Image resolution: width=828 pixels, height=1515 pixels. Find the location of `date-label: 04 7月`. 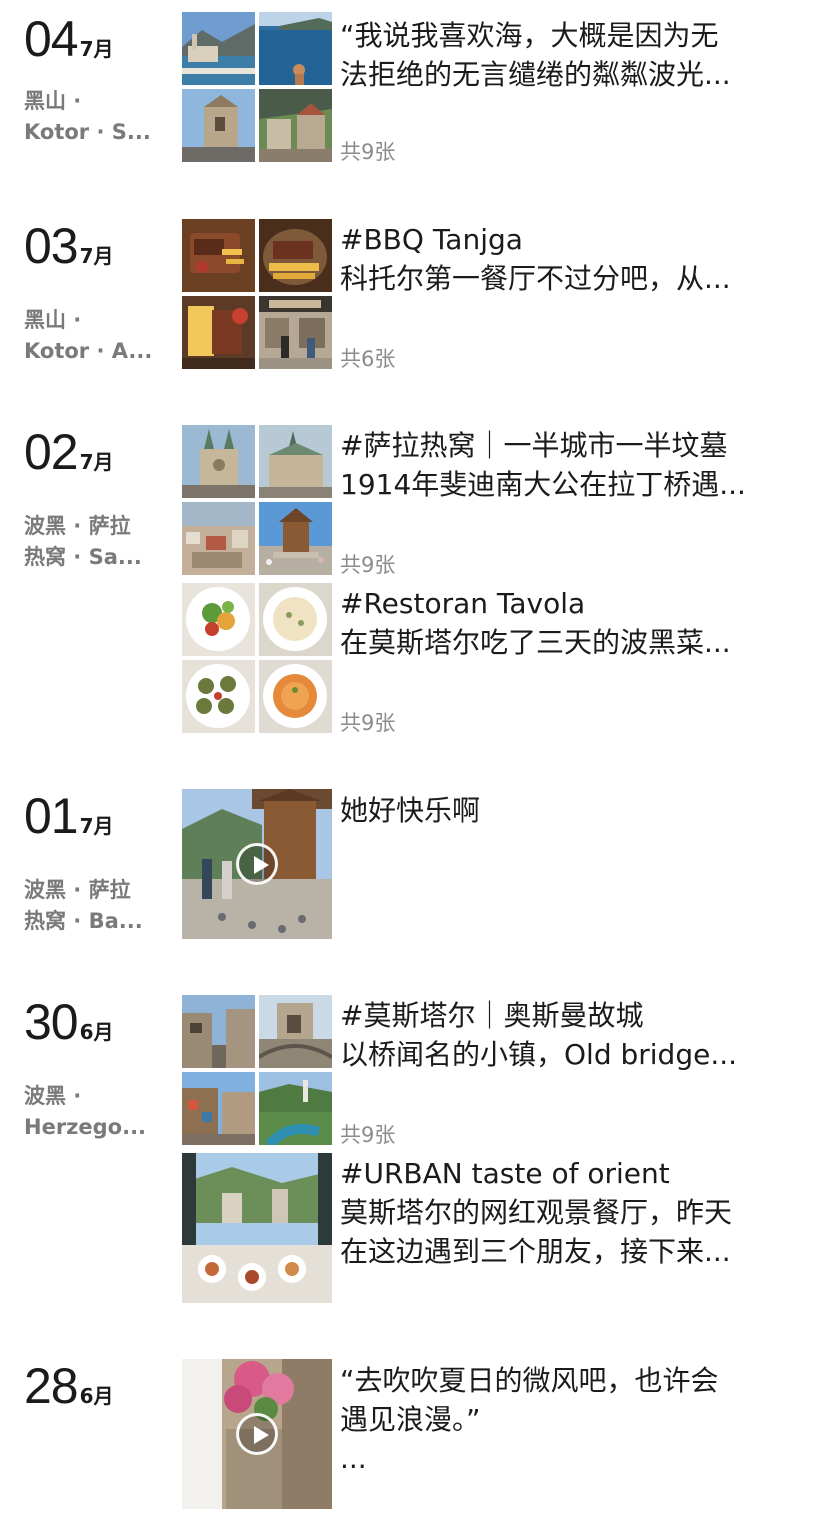

date-label: 04 7月 is located at coordinates (69, 39).